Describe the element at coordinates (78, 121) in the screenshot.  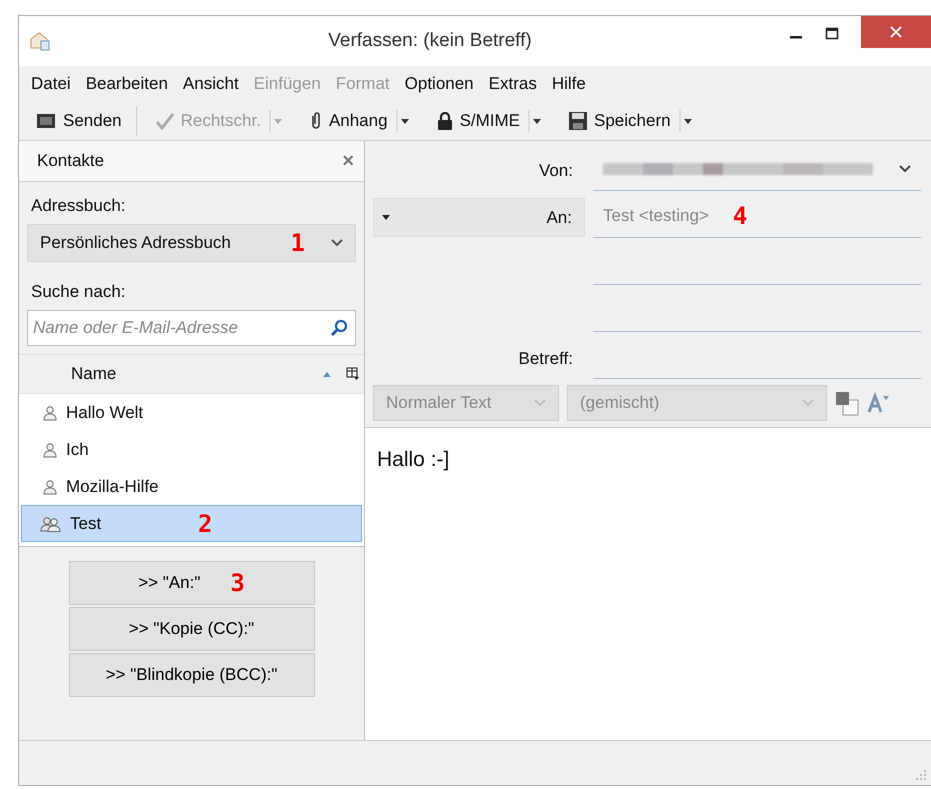
I see `toolbar-button: Senden` at that location.